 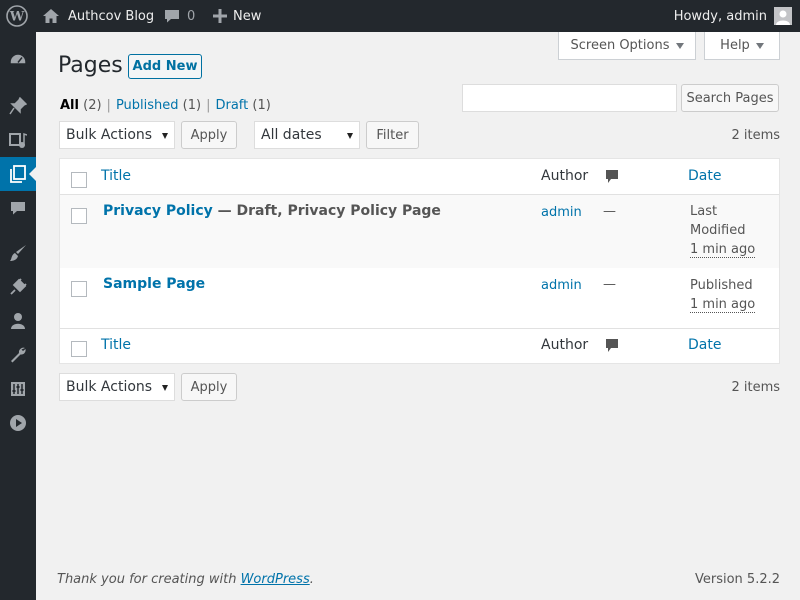 I want to click on svg-text: W, so click(x=17, y=17).